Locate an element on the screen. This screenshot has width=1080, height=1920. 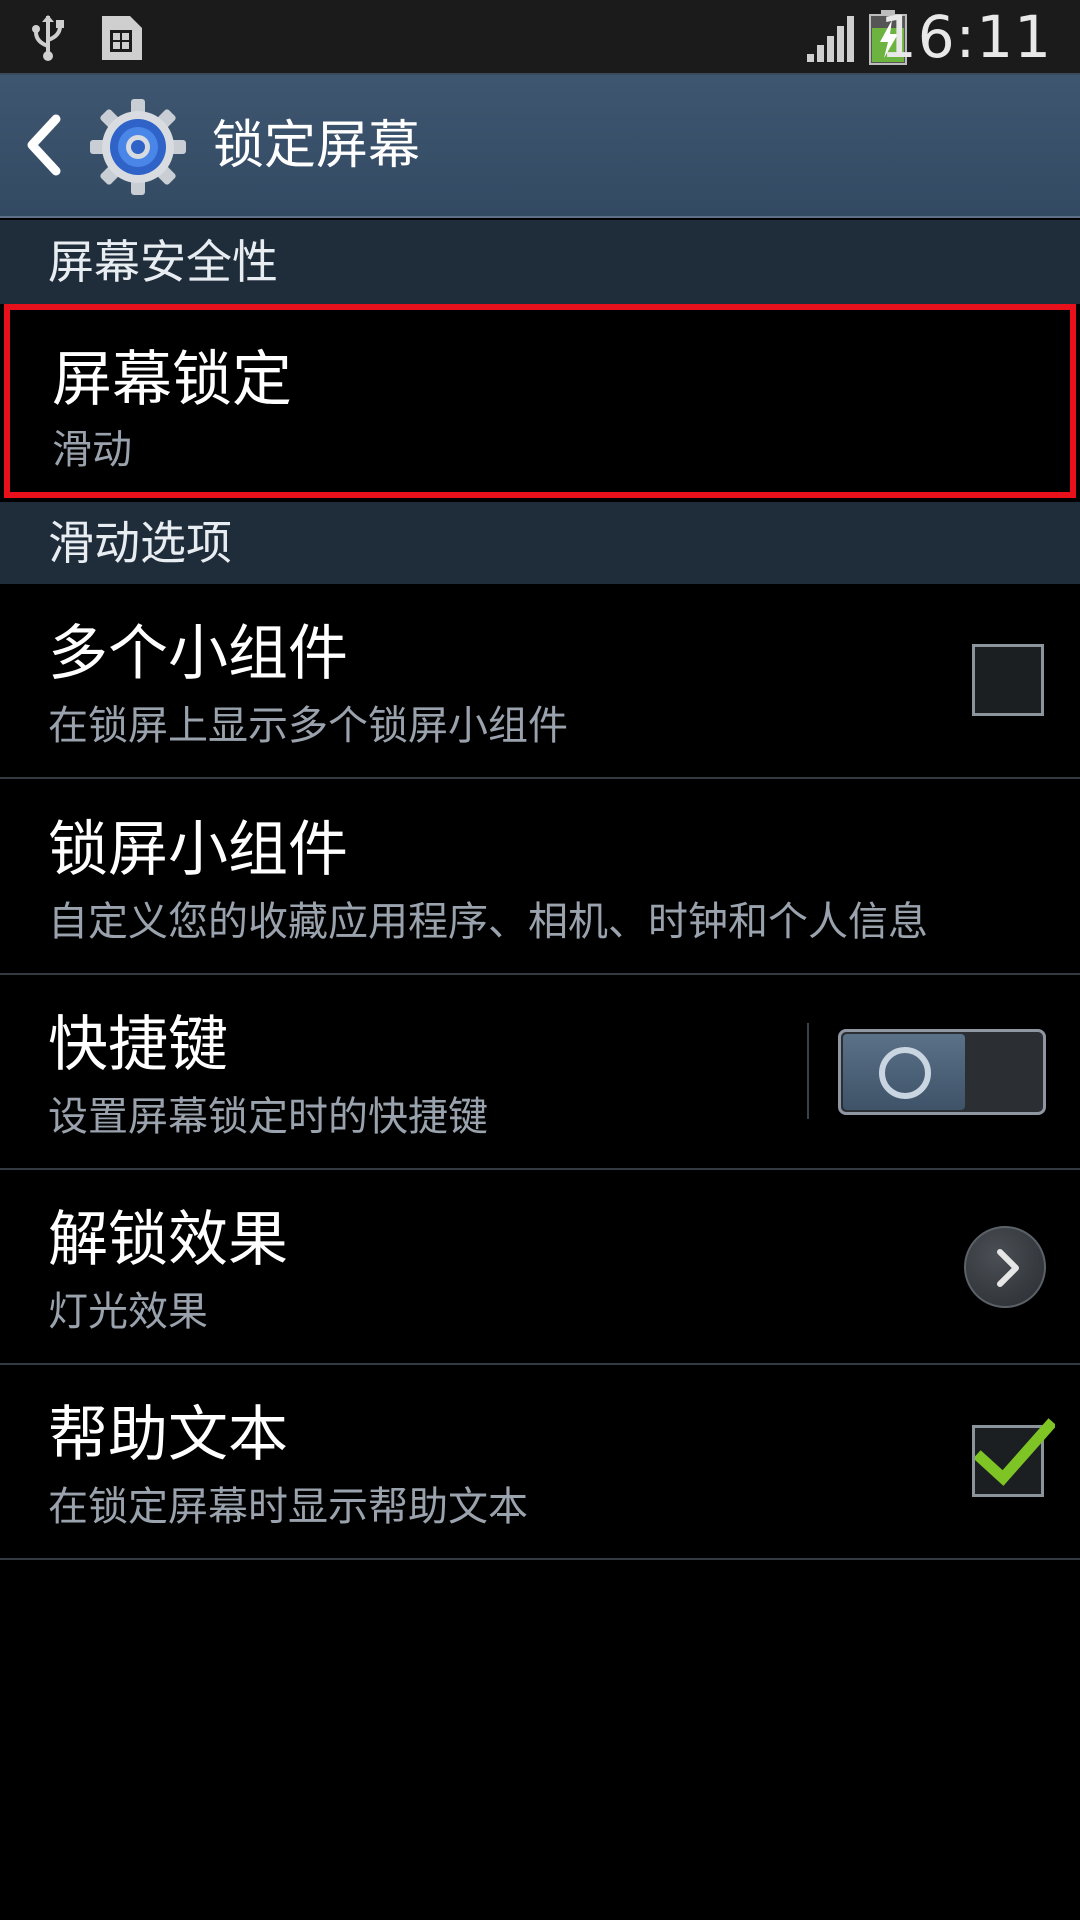
setting-title: 帮助文本 is located at coordinates (168, 1435).